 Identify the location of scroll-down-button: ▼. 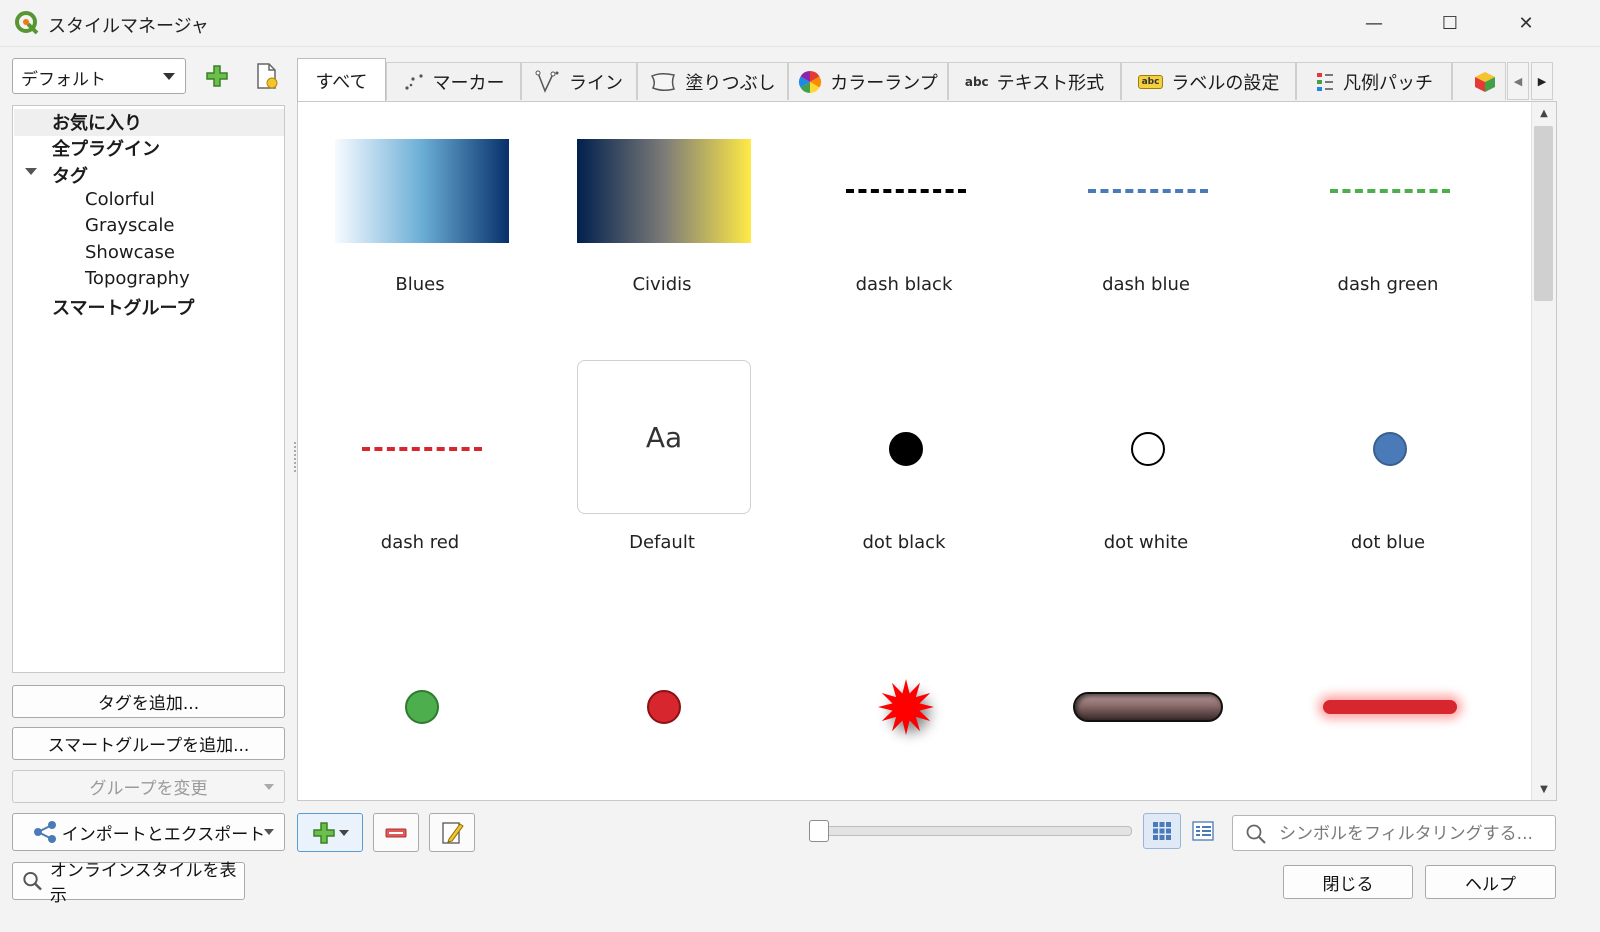
(1544, 789).